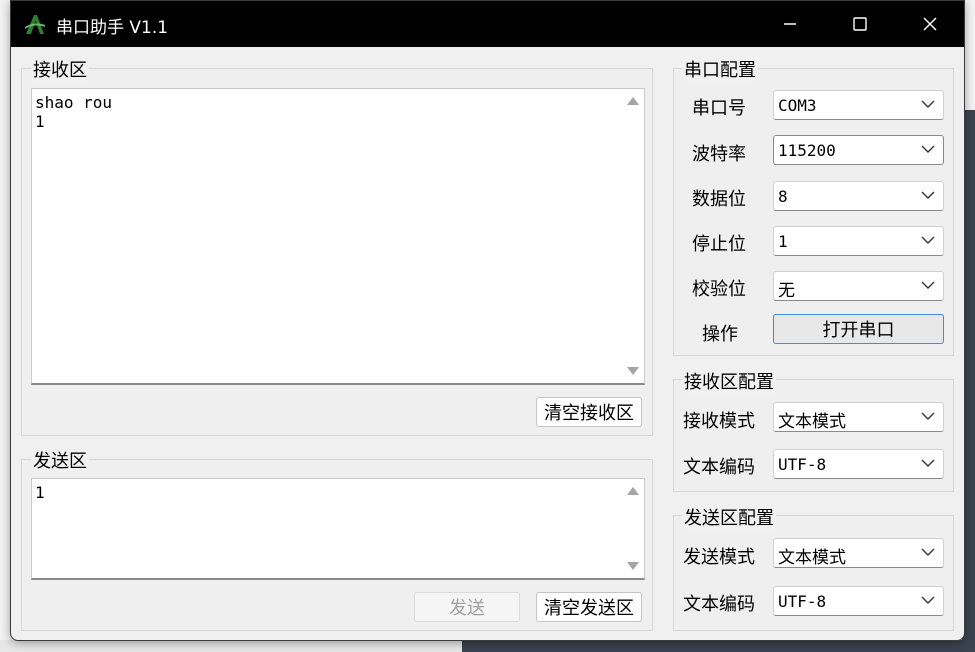 This screenshot has width=975, height=652. What do you see at coordinates (858, 286) in the screenshot?
I see `parity-select: 无` at bounding box center [858, 286].